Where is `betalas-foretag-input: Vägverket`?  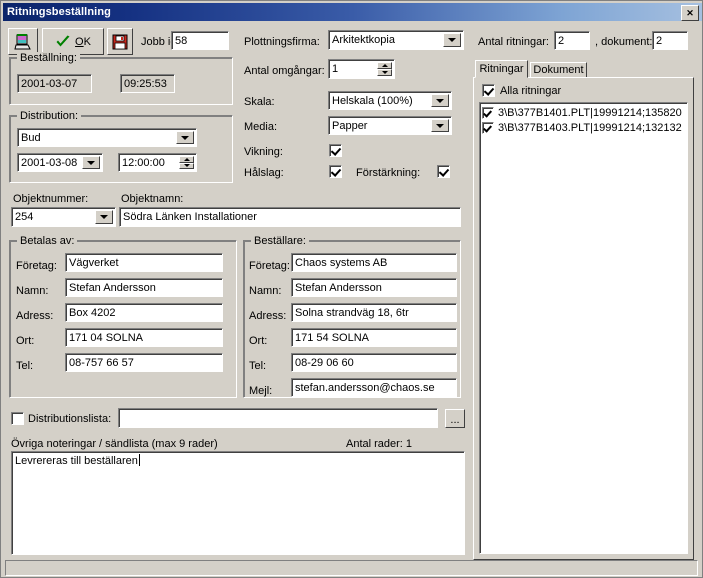 betalas-foretag-input: Vägverket is located at coordinates (144, 262).